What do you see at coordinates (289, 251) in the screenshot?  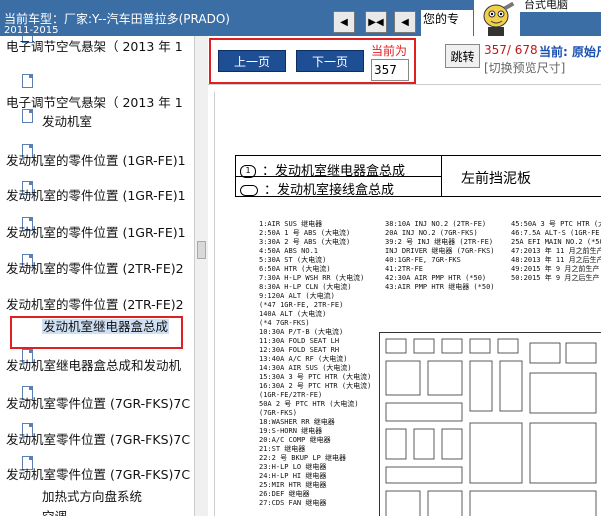 I see `relay-list-line: 4:50A ABS NO.1` at bounding box center [289, 251].